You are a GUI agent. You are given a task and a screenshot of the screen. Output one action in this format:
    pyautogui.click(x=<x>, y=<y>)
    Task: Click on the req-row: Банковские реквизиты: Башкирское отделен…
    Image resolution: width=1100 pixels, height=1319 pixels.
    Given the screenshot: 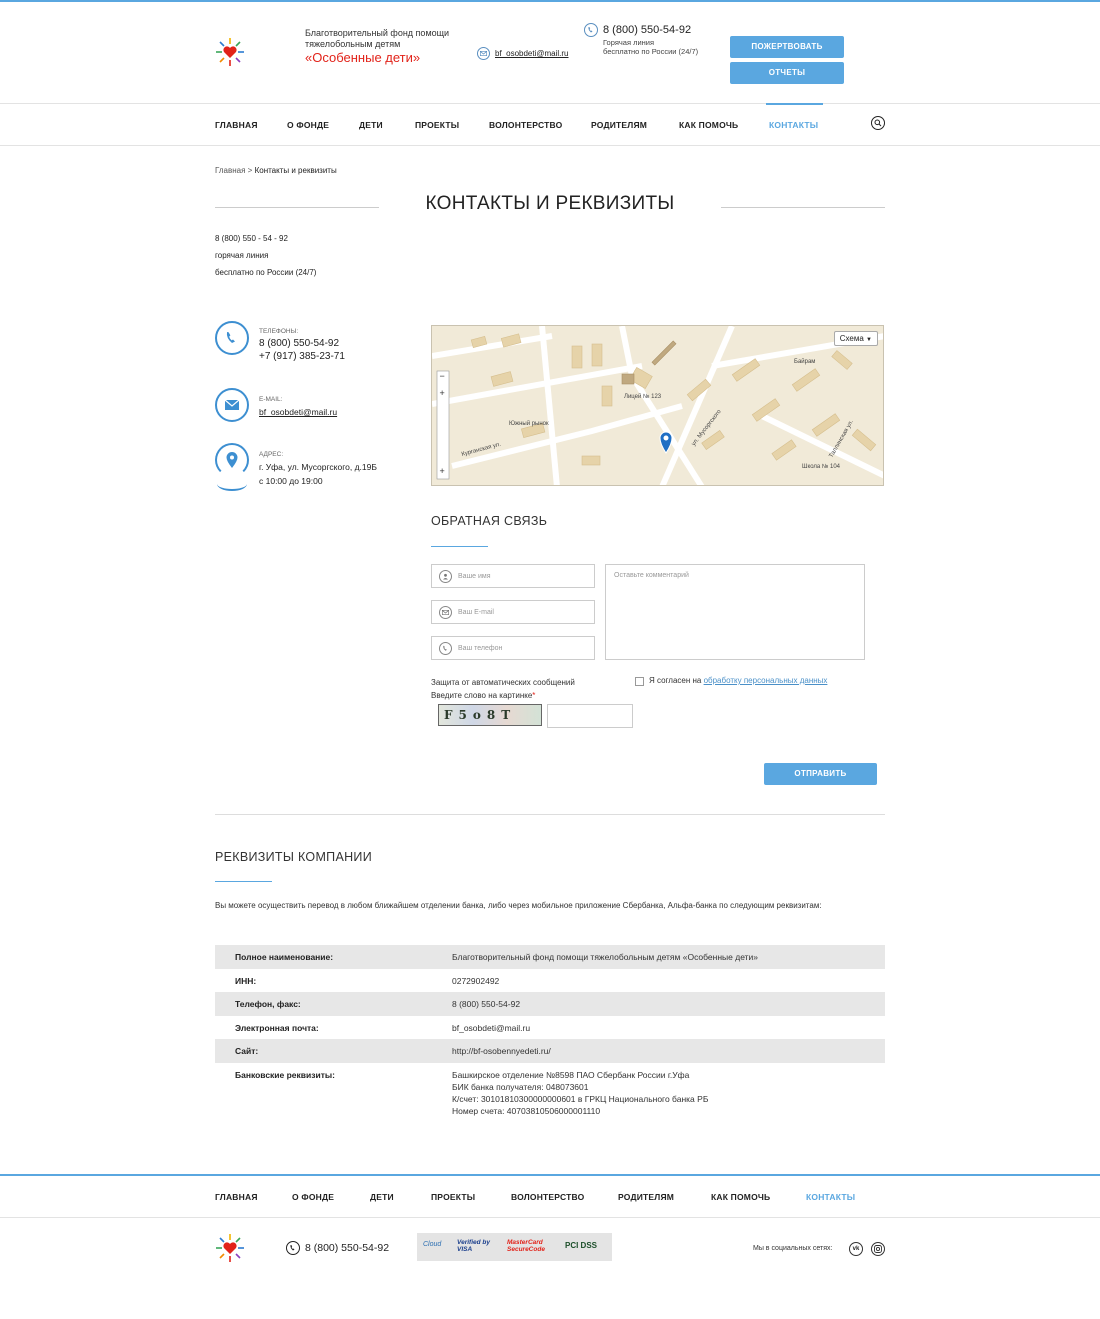 What is the action you would take?
    pyautogui.click(x=550, y=1093)
    